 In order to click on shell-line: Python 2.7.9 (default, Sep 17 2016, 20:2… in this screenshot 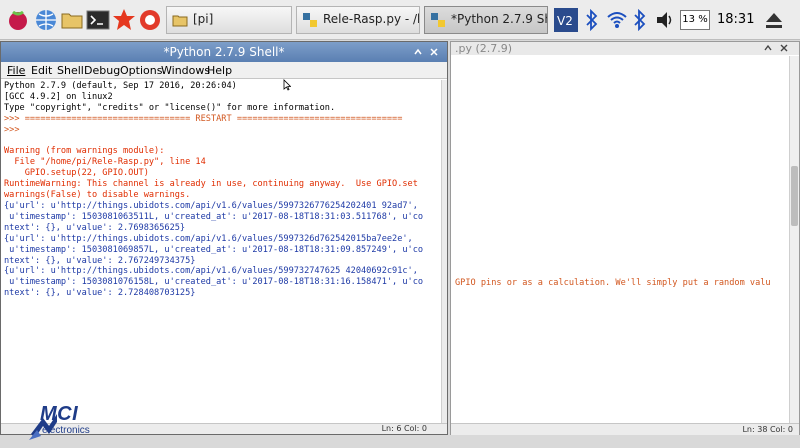, I will do `click(120, 86)`.